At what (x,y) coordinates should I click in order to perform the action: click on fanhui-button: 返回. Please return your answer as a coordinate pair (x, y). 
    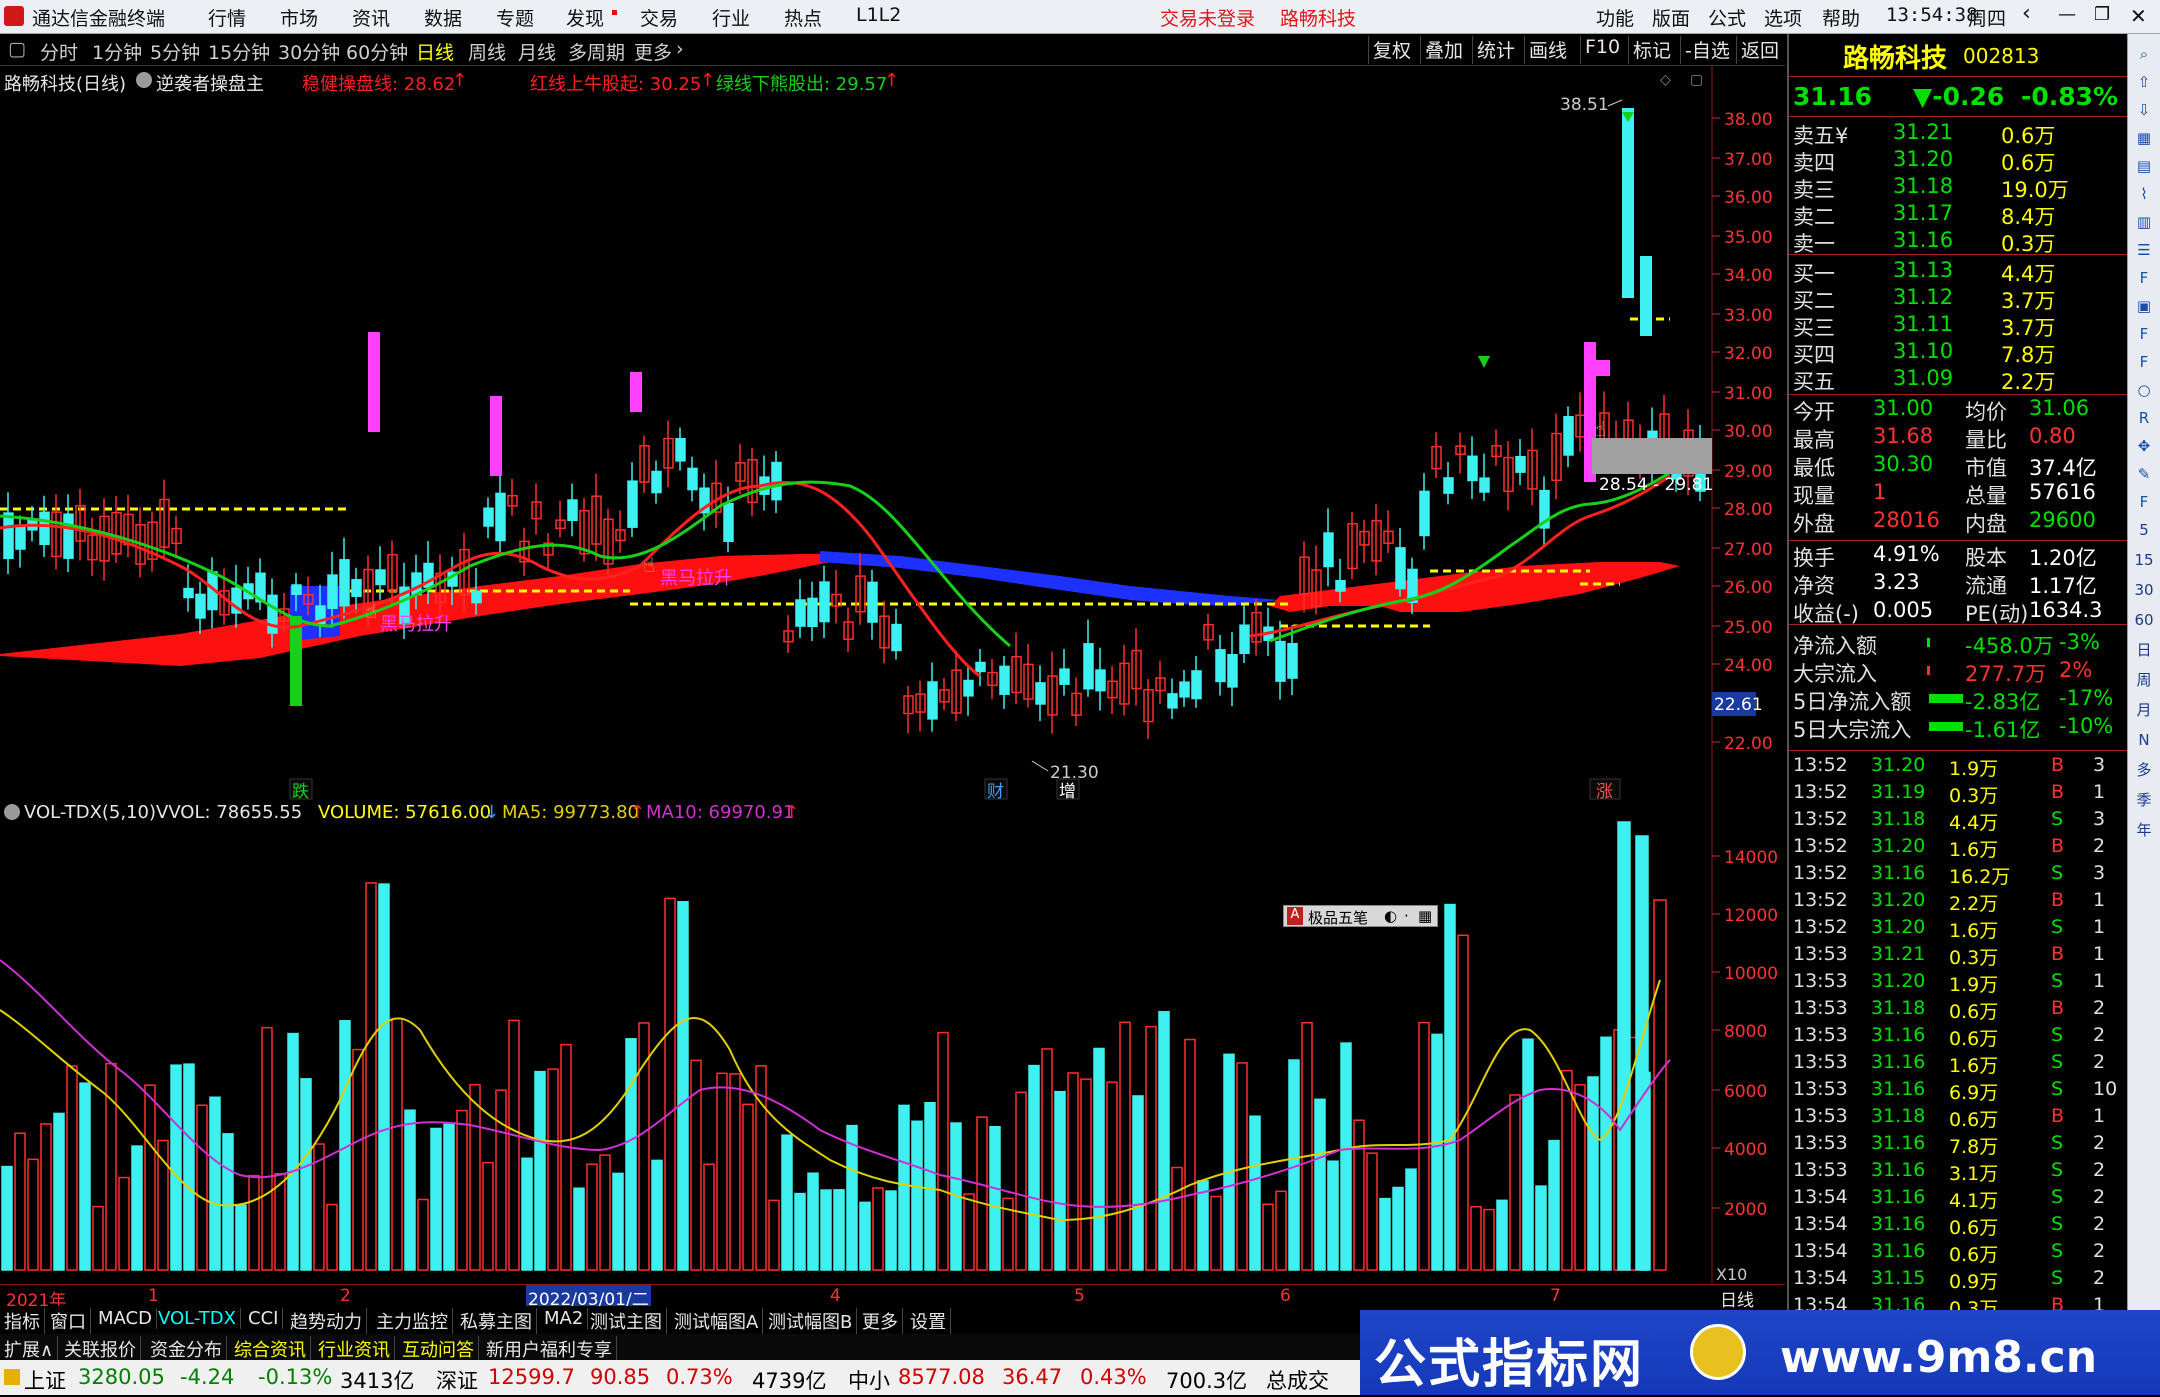
    Looking at the image, I should click on (1759, 50).